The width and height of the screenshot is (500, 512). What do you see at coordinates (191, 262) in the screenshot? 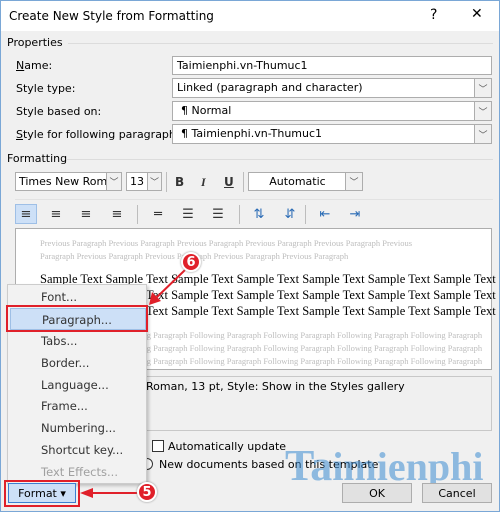
I see `step-6-badge: 6` at bounding box center [191, 262].